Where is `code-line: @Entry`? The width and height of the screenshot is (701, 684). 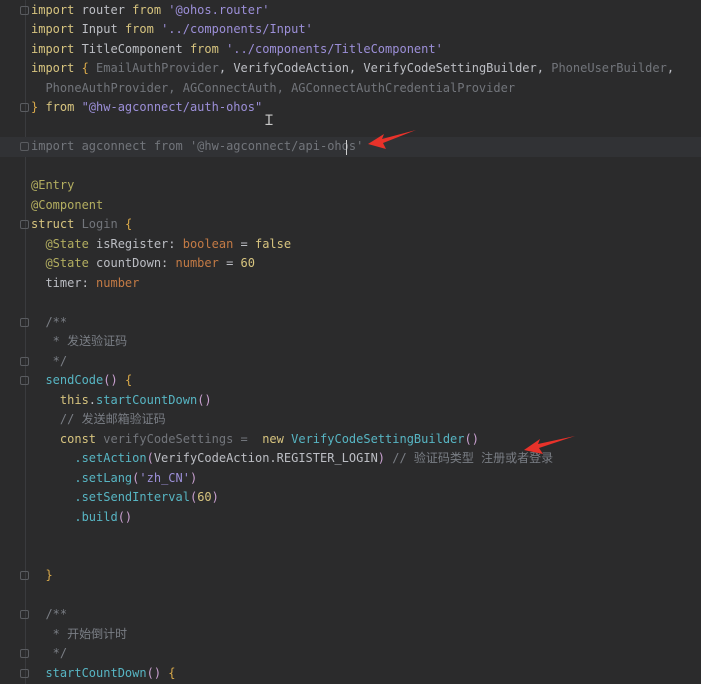
code-line: @Entry is located at coordinates (52, 186).